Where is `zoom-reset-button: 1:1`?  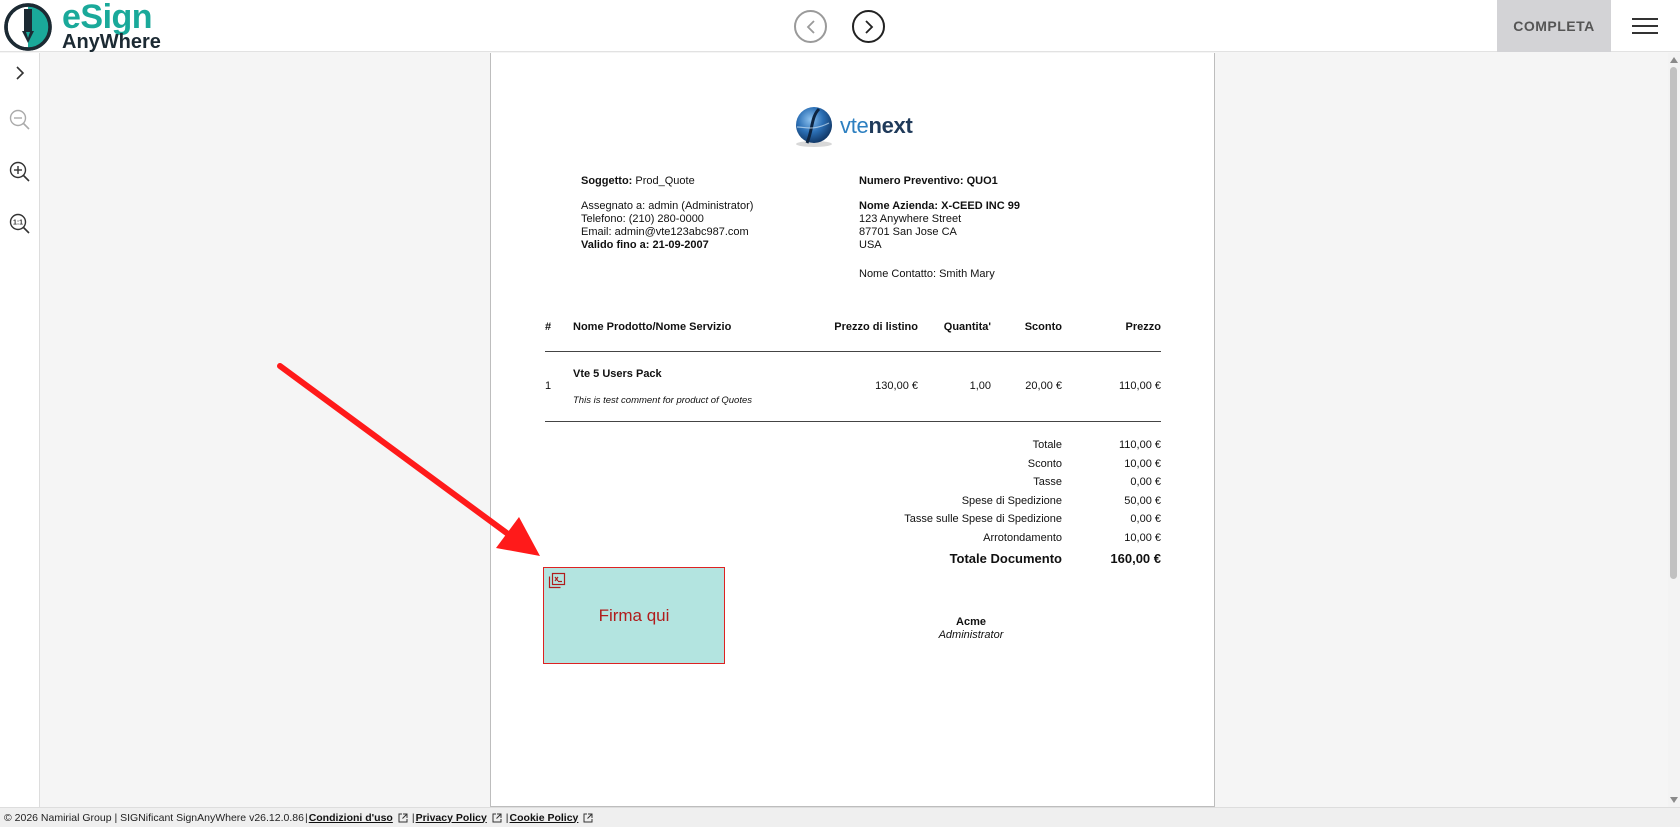 zoom-reset-button: 1:1 is located at coordinates (20, 224).